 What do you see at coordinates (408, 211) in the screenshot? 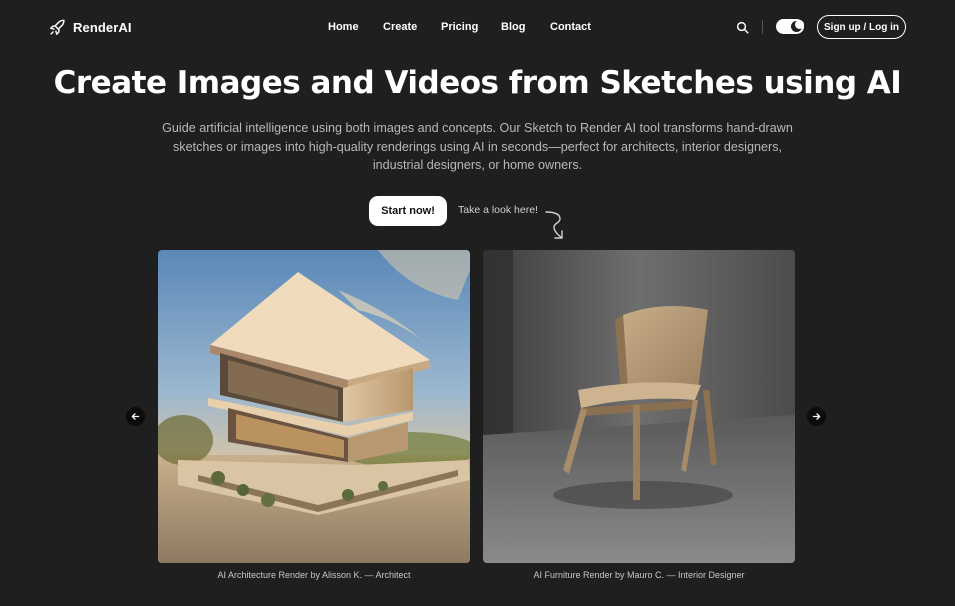
I see `start-now-button: Start now!` at bounding box center [408, 211].